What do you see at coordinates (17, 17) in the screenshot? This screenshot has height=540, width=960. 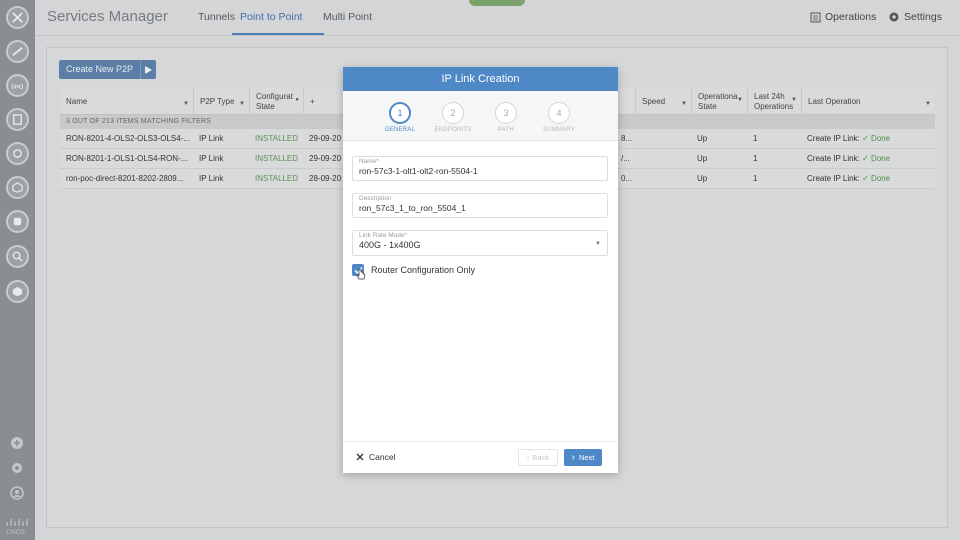 I see `logo-icon` at bounding box center [17, 17].